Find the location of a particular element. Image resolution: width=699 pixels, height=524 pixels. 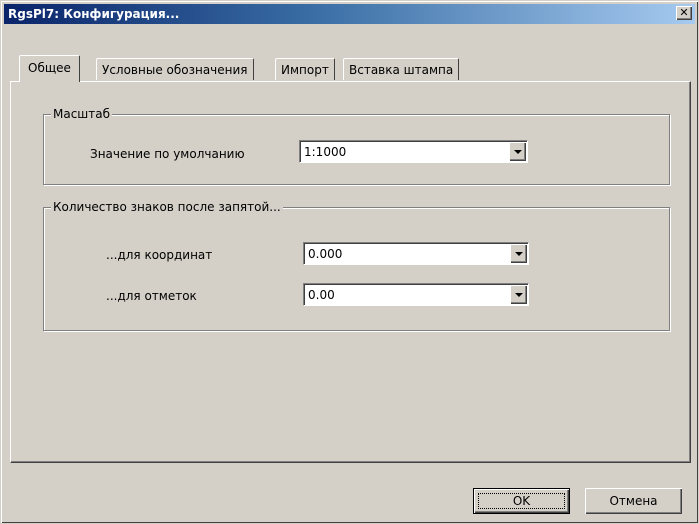

default-scale-select: 1:1000 is located at coordinates (413, 151).